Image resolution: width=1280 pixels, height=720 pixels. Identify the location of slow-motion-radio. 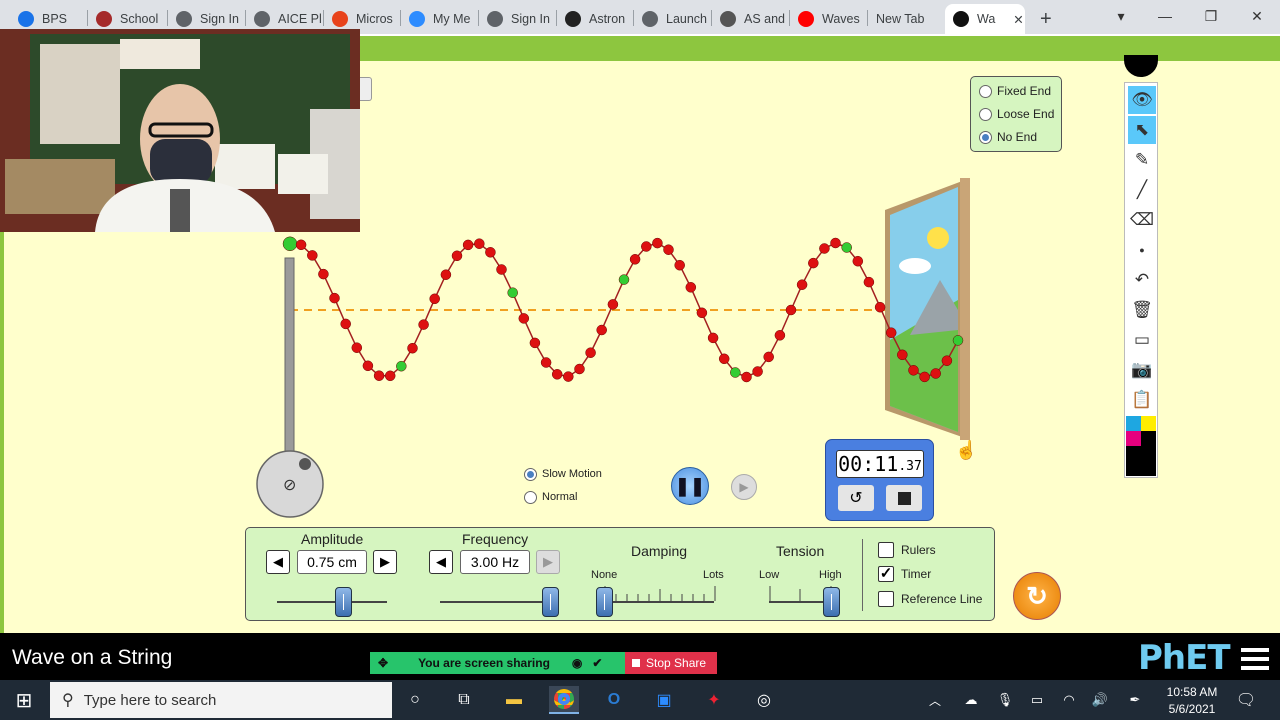
(530, 474).